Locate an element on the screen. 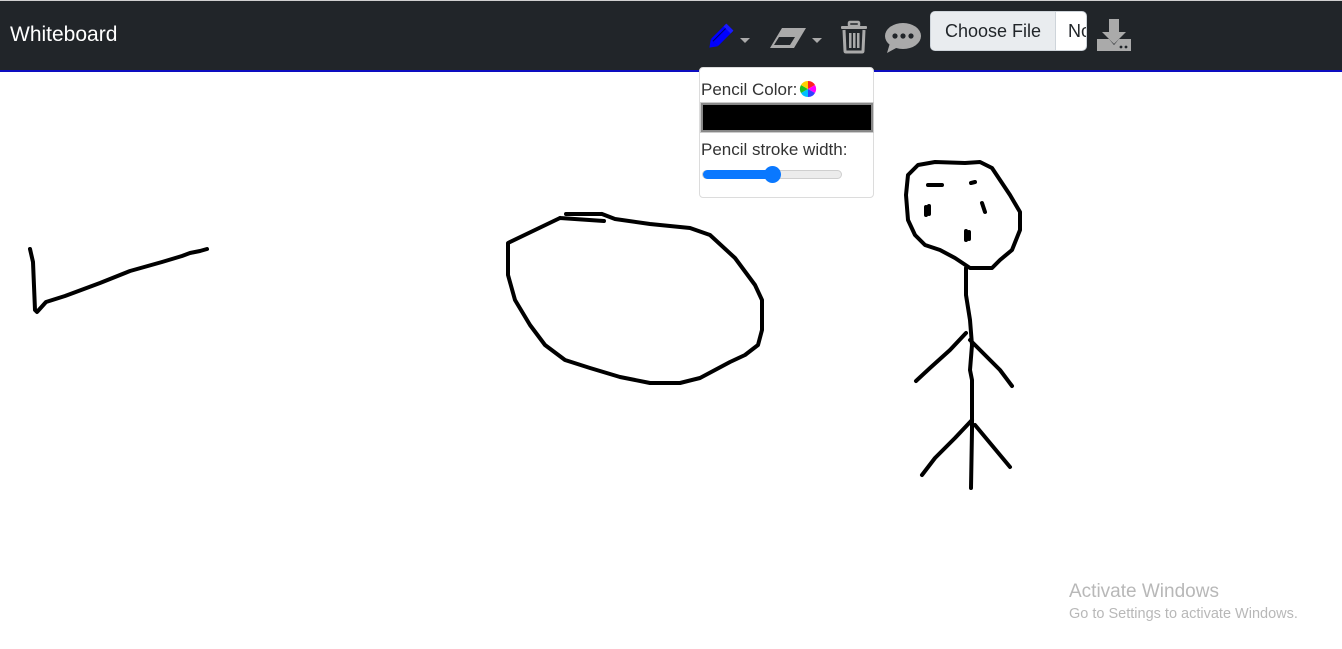  stick-figure-head is located at coordinates (963, 215).